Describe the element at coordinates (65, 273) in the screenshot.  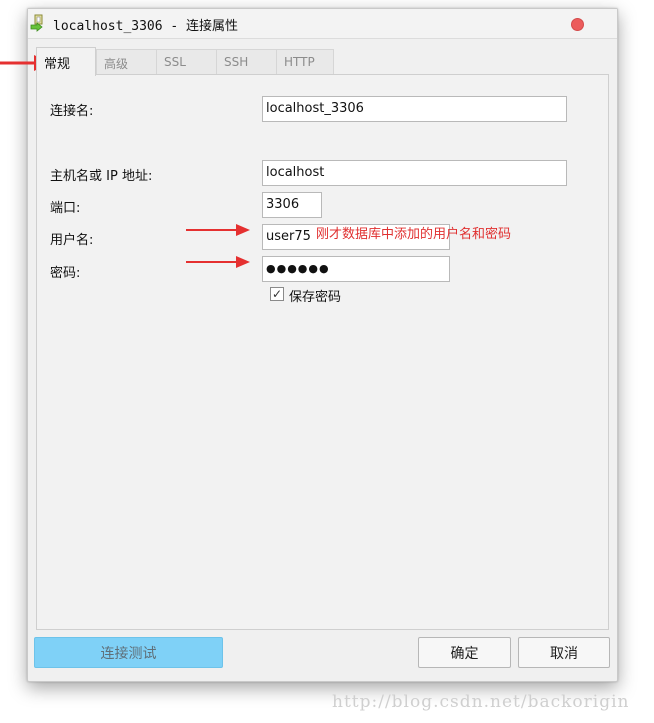
I see `password-label: 密码:` at that location.